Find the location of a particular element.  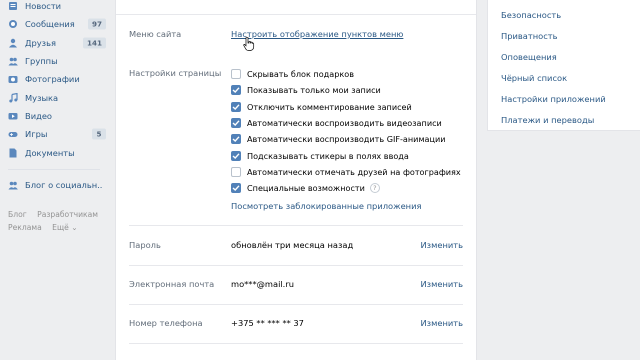

friends-count-badge: 141 is located at coordinates (94, 43).